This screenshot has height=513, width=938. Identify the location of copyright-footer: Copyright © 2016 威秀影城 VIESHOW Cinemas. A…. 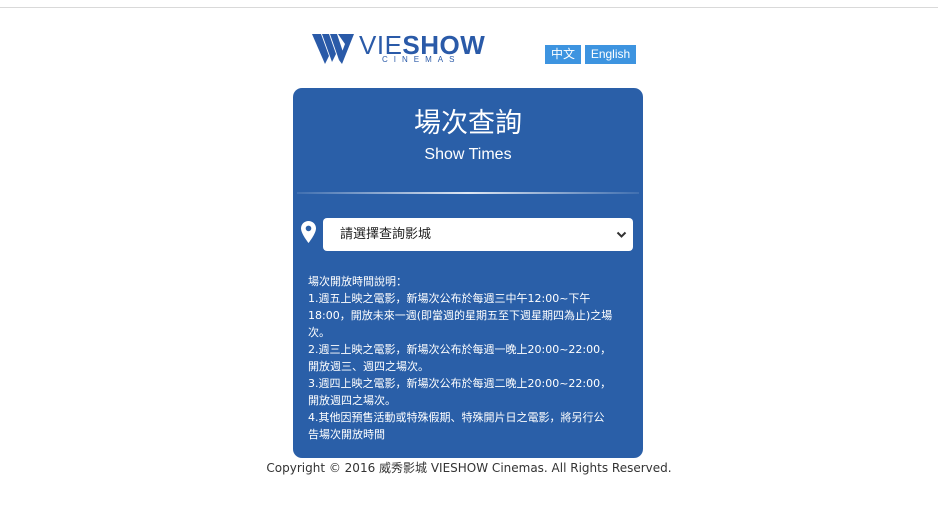
(469, 468).